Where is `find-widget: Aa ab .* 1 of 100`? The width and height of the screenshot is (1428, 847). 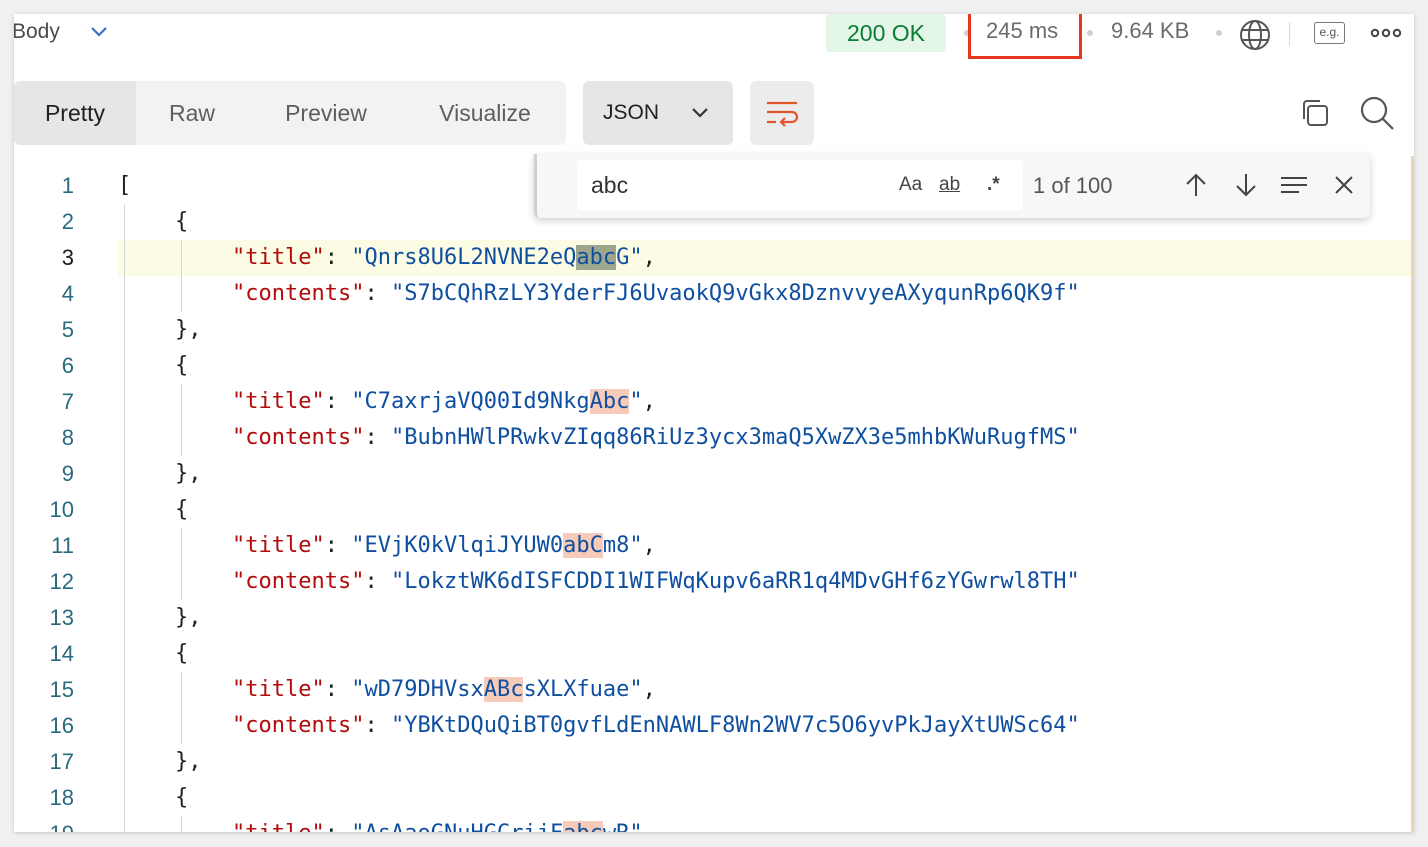 find-widget: Aa ab .* 1 of 100 is located at coordinates (952, 186).